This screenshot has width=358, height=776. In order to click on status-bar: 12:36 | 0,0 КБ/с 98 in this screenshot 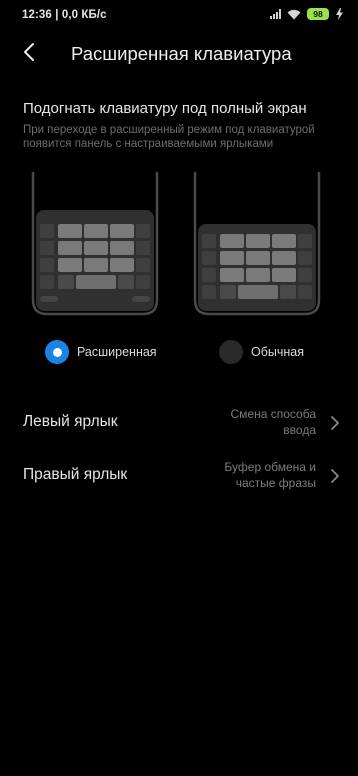, I will do `click(179, 15)`.